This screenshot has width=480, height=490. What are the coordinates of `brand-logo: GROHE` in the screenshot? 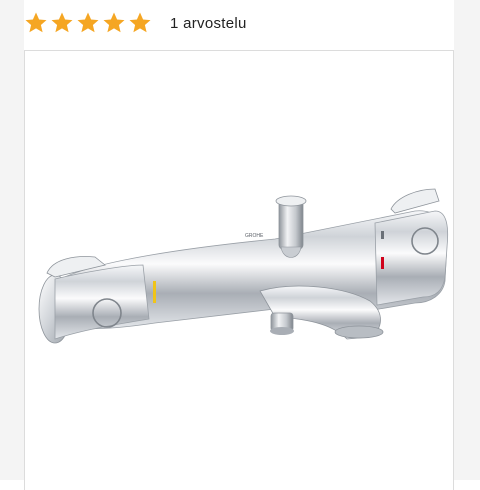 It's located at (254, 236).